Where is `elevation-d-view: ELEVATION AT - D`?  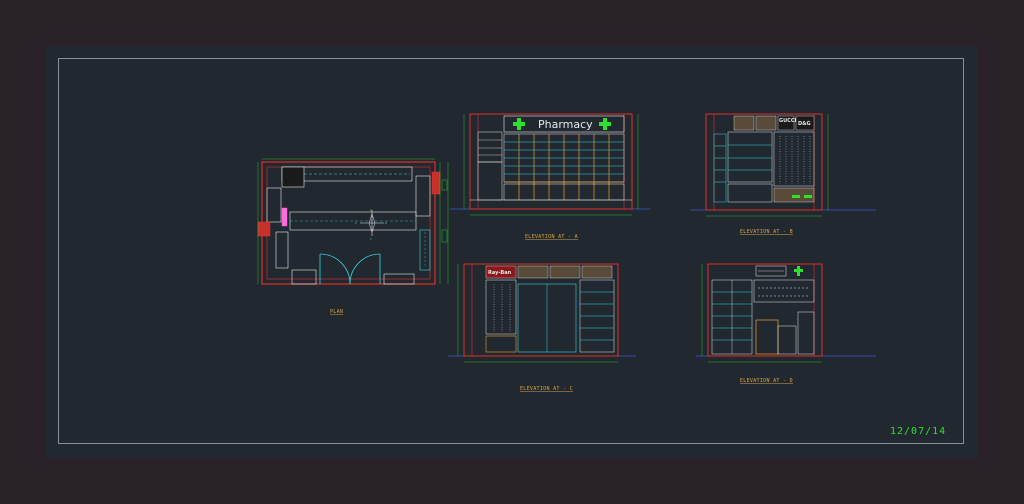
elevation-d-view: ELEVATION AT - D is located at coordinates (786, 323).